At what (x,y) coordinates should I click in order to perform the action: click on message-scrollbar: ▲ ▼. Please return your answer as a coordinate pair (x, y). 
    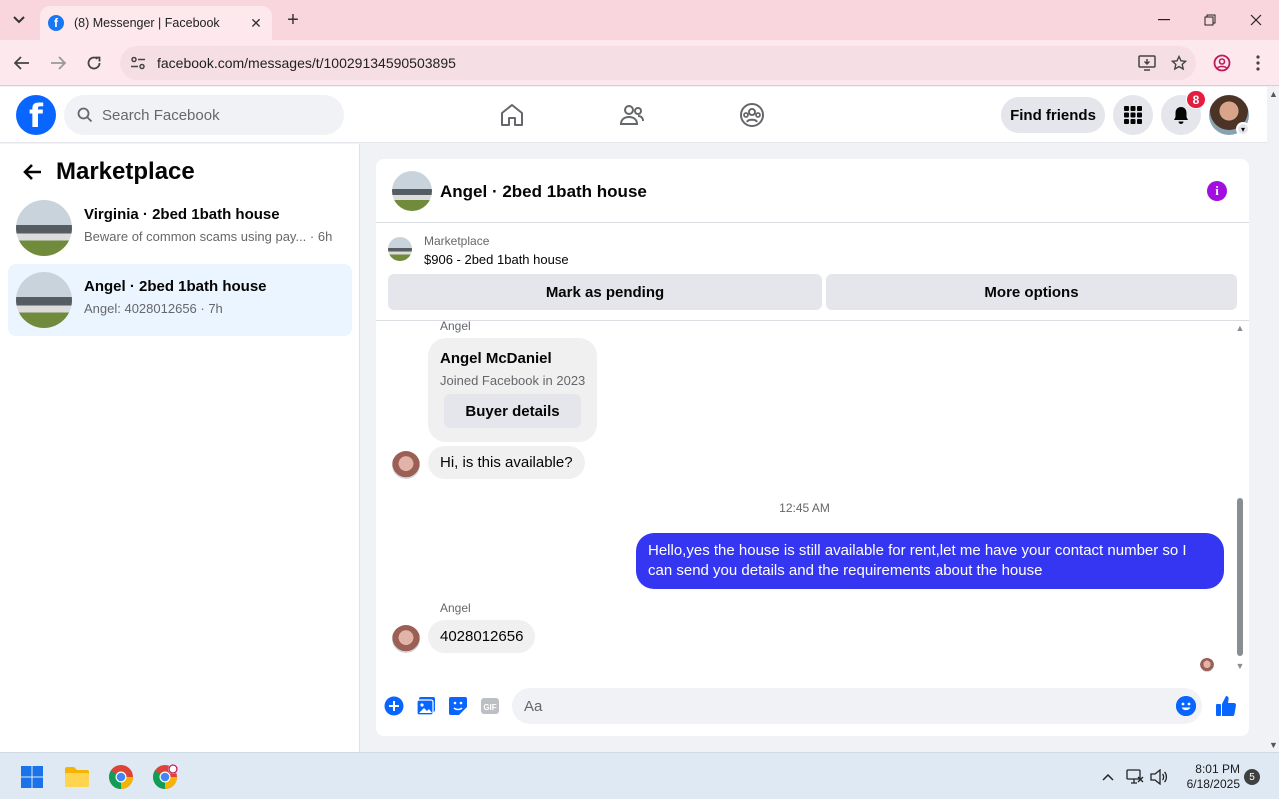
    Looking at the image, I should click on (1239, 498).